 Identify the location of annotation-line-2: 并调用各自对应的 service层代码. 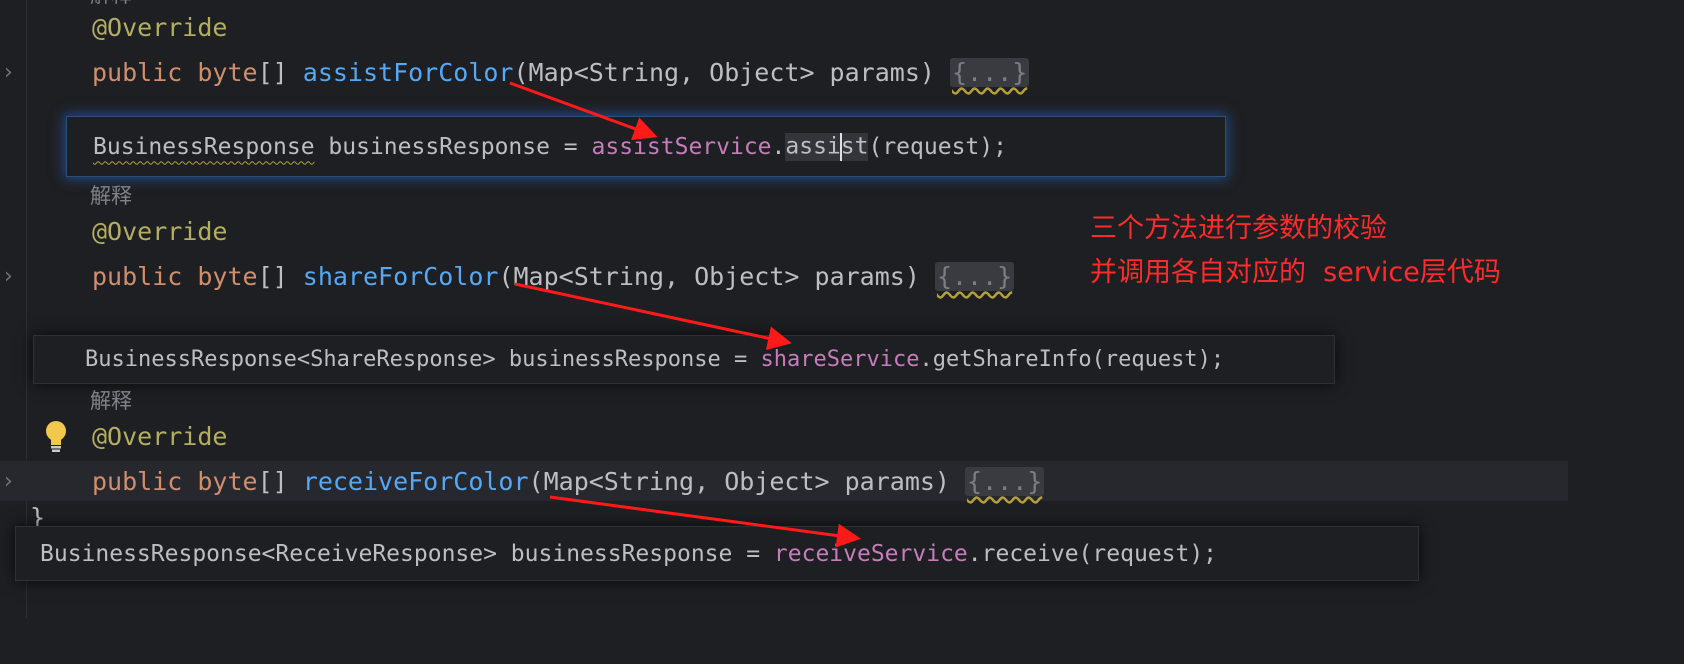
(1295, 272).